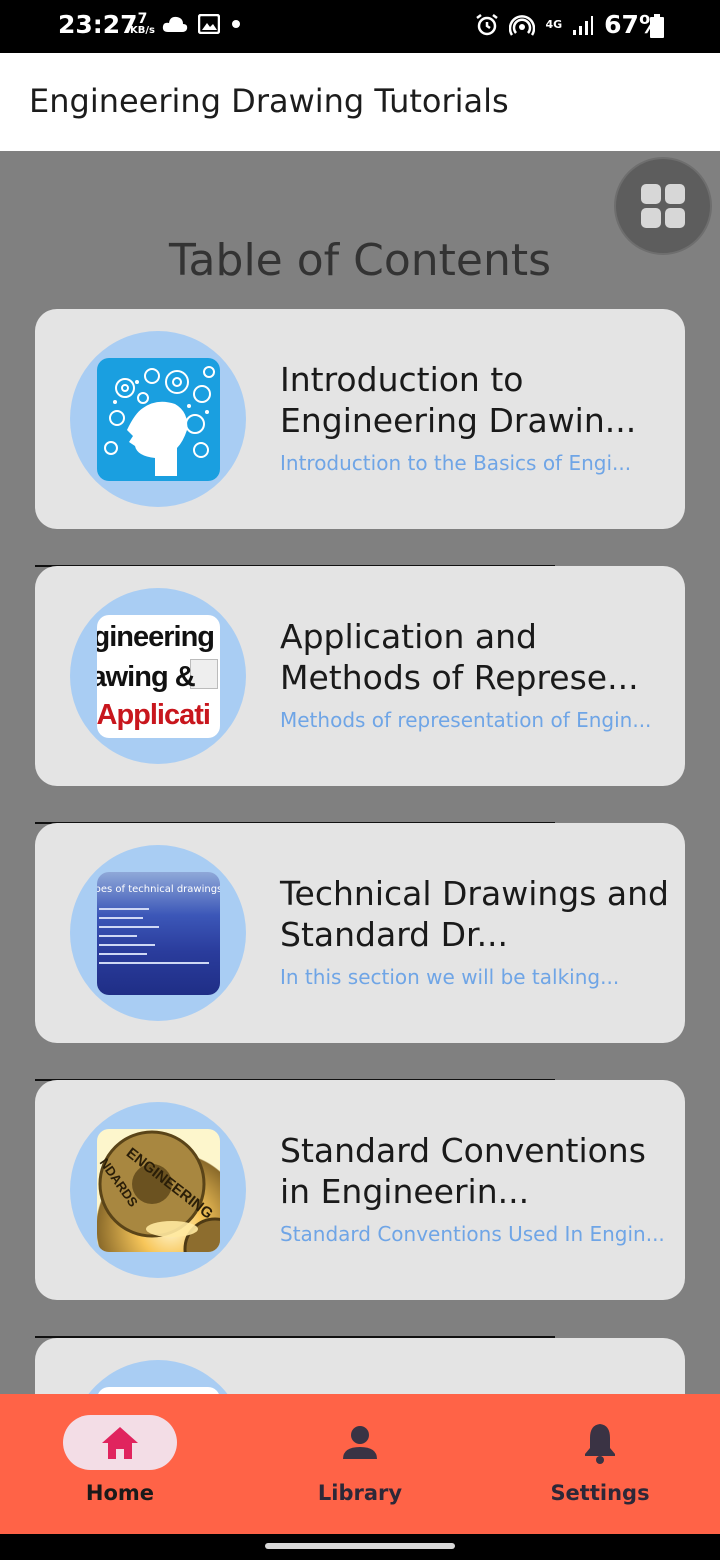 The image size is (720, 1560). Describe the element at coordinates (175, 24) in the screenshot. I see `cloud-icon` at that location.